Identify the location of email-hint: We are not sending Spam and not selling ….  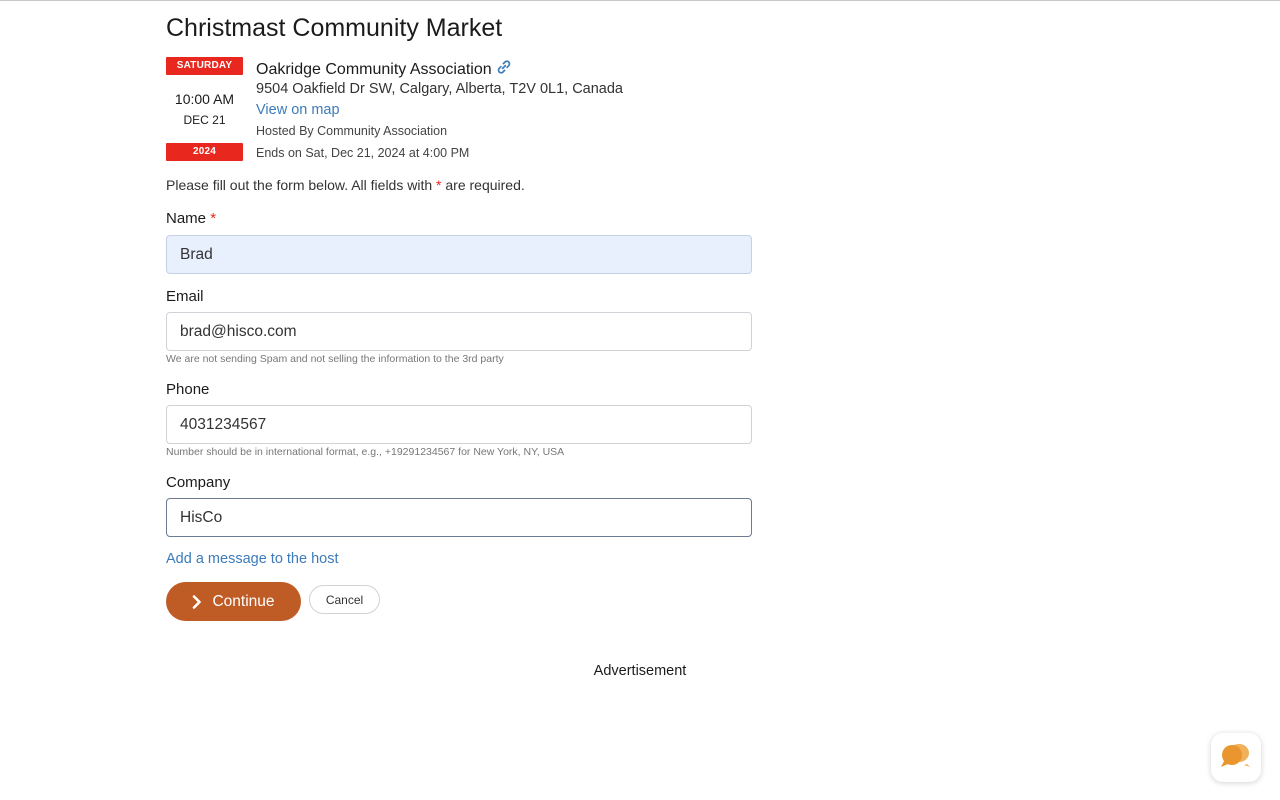
(335, 359).